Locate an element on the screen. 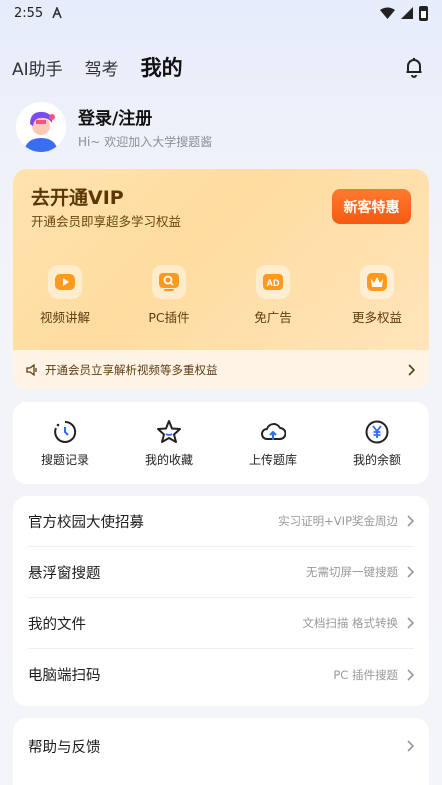  vip-banner: 开通会员立享解析视频等多重权益 is located at coordinates (221, 369).